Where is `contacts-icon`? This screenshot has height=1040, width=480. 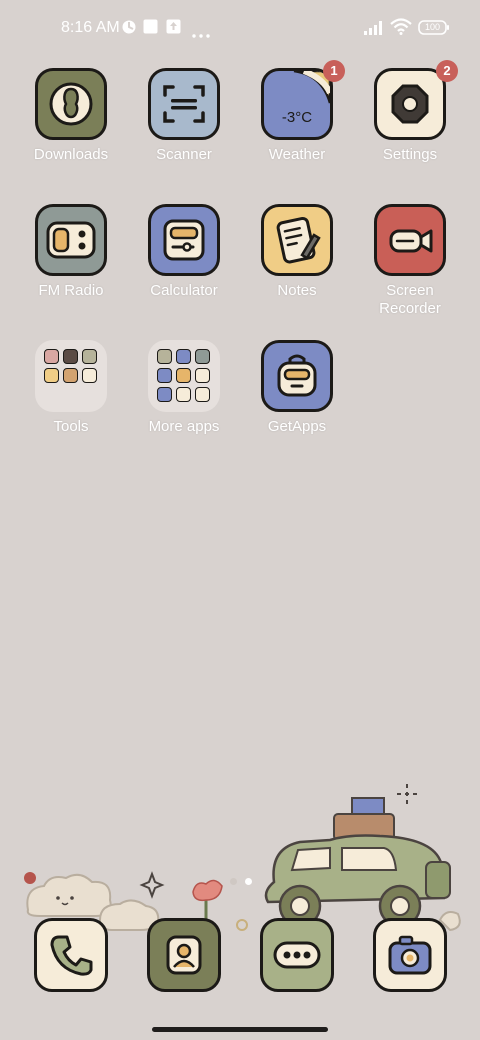 contacts-icon is located at coordinates (184, 955).